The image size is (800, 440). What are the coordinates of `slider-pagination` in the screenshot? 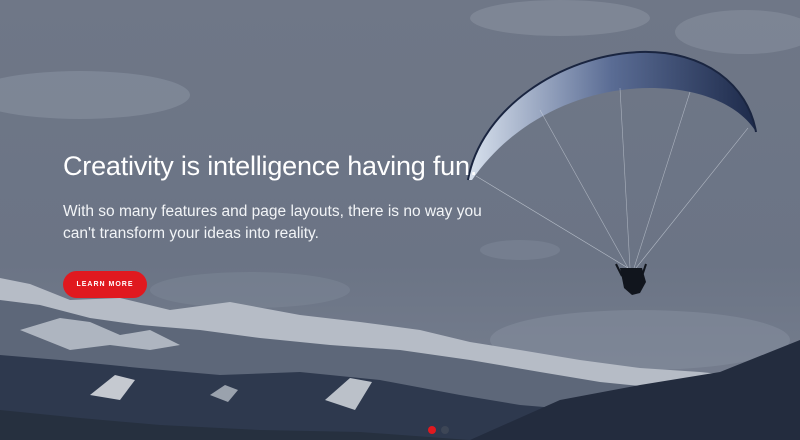 It's located at (438, 430).